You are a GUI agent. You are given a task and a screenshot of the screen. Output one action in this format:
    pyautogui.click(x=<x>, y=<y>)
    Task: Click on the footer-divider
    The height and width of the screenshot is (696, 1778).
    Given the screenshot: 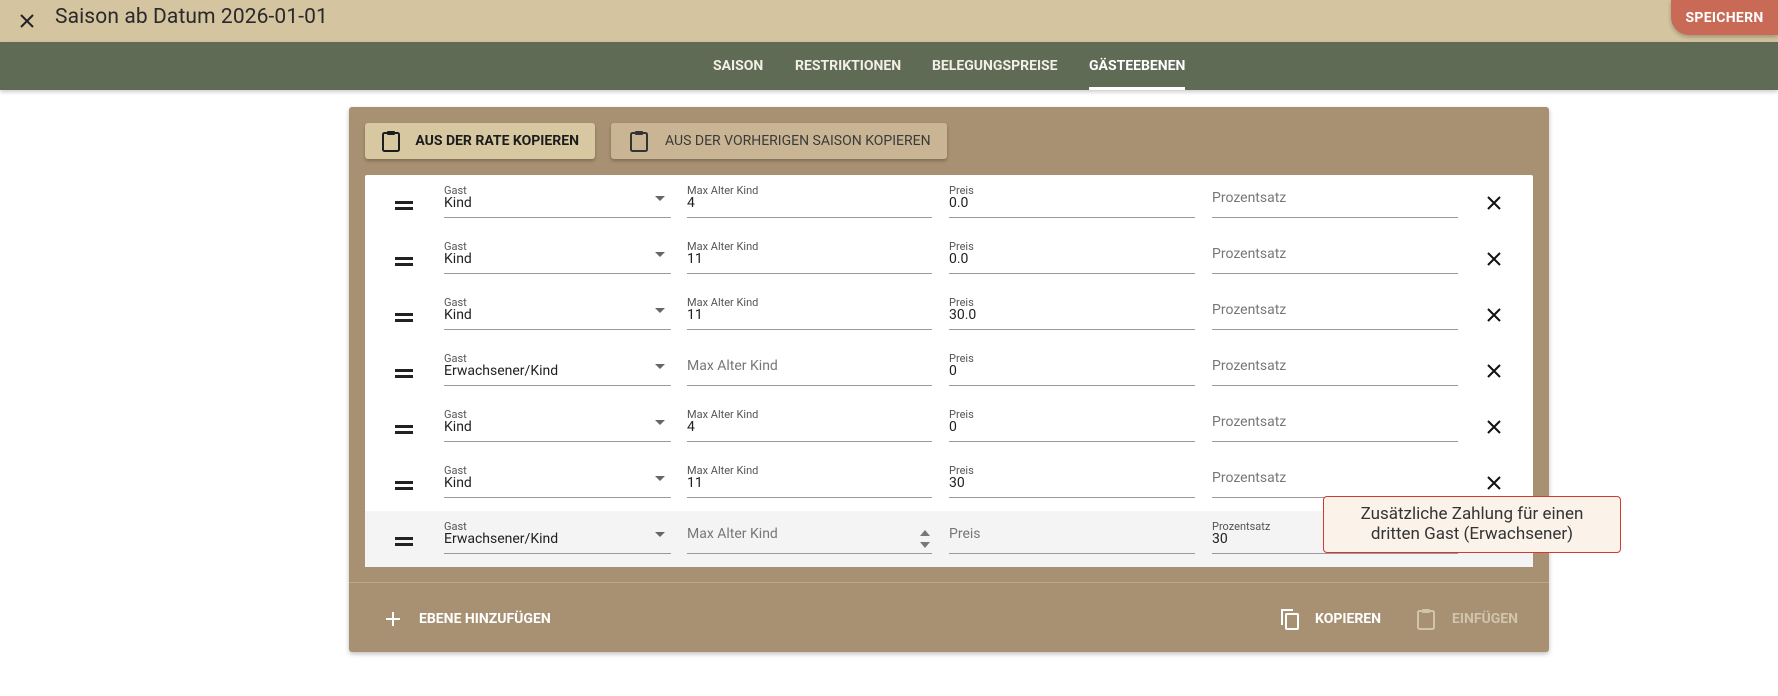 What is the action you would take?
    pyautogui.click(x=949, y=582)
    